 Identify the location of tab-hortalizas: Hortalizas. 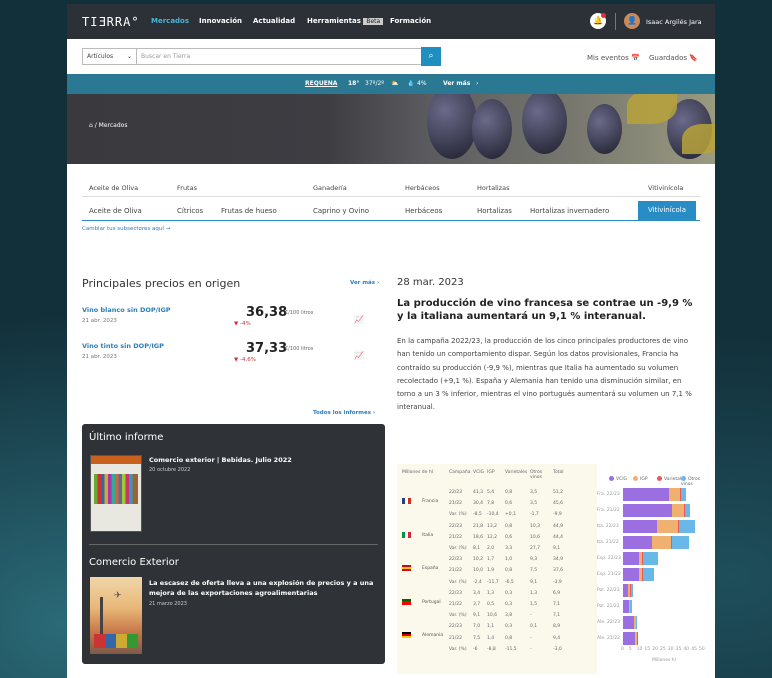
(494, 211).